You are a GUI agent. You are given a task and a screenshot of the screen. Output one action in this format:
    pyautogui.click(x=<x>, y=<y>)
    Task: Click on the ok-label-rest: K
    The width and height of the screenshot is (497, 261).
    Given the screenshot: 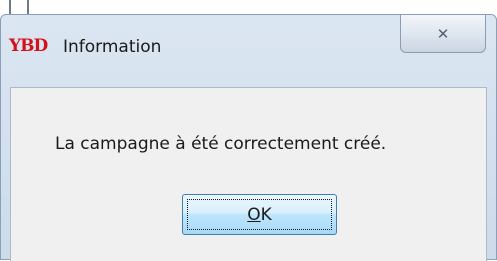 What is the action you would take?
    pyautogui.click(x=266, y=214)
    